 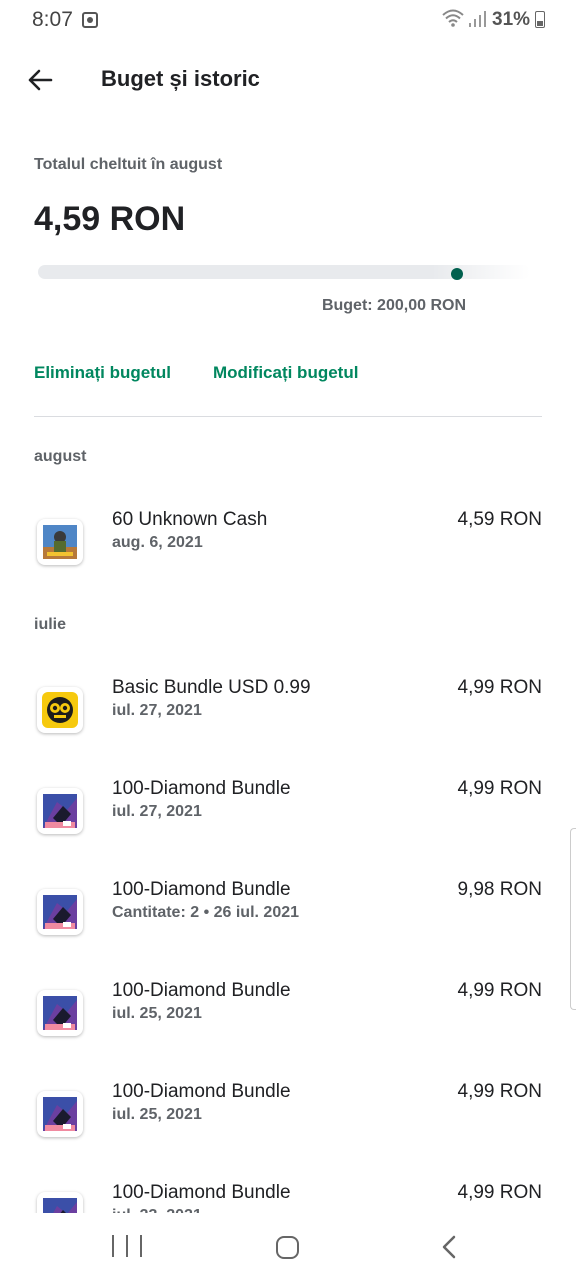 What do you see at coordinates (110, 219) in the screenshot?
I see `spent-amount: 4,59 RON` at bounding box center [110, 219].